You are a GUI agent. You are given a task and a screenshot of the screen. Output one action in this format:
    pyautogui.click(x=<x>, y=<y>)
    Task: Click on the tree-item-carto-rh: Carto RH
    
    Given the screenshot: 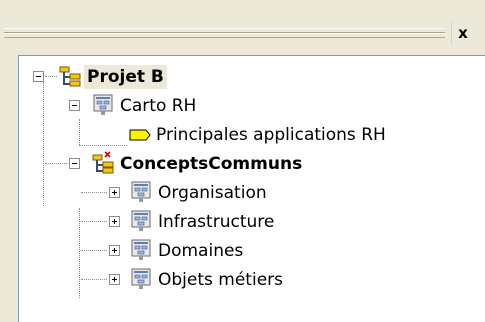 What is the action you would take?
    pyautogui.click(x=169, y=107)
    